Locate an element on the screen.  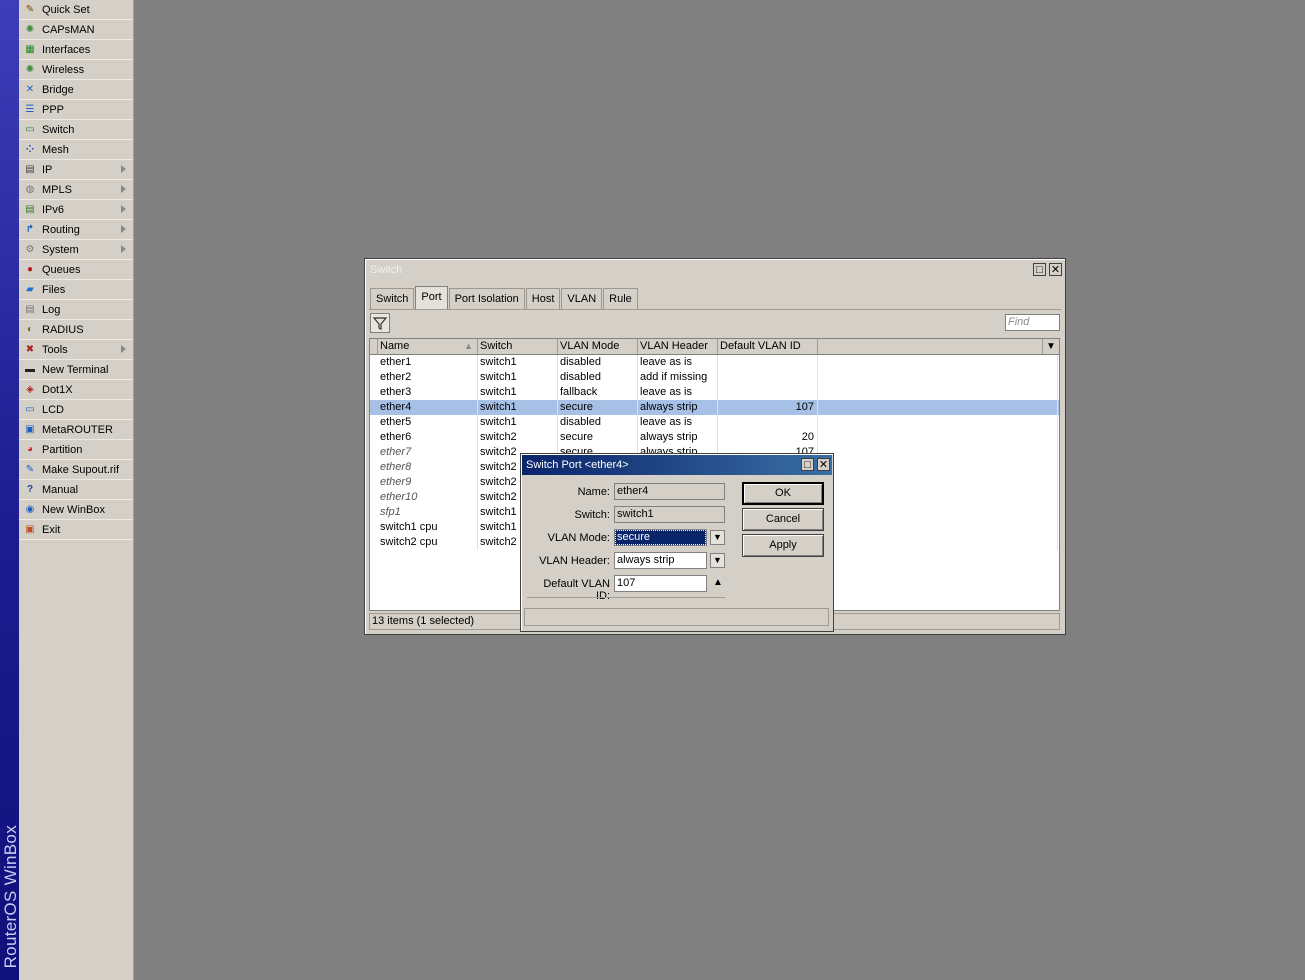
sidebar-item-switch: ▭ Switch is located at coordinates (76, 130).